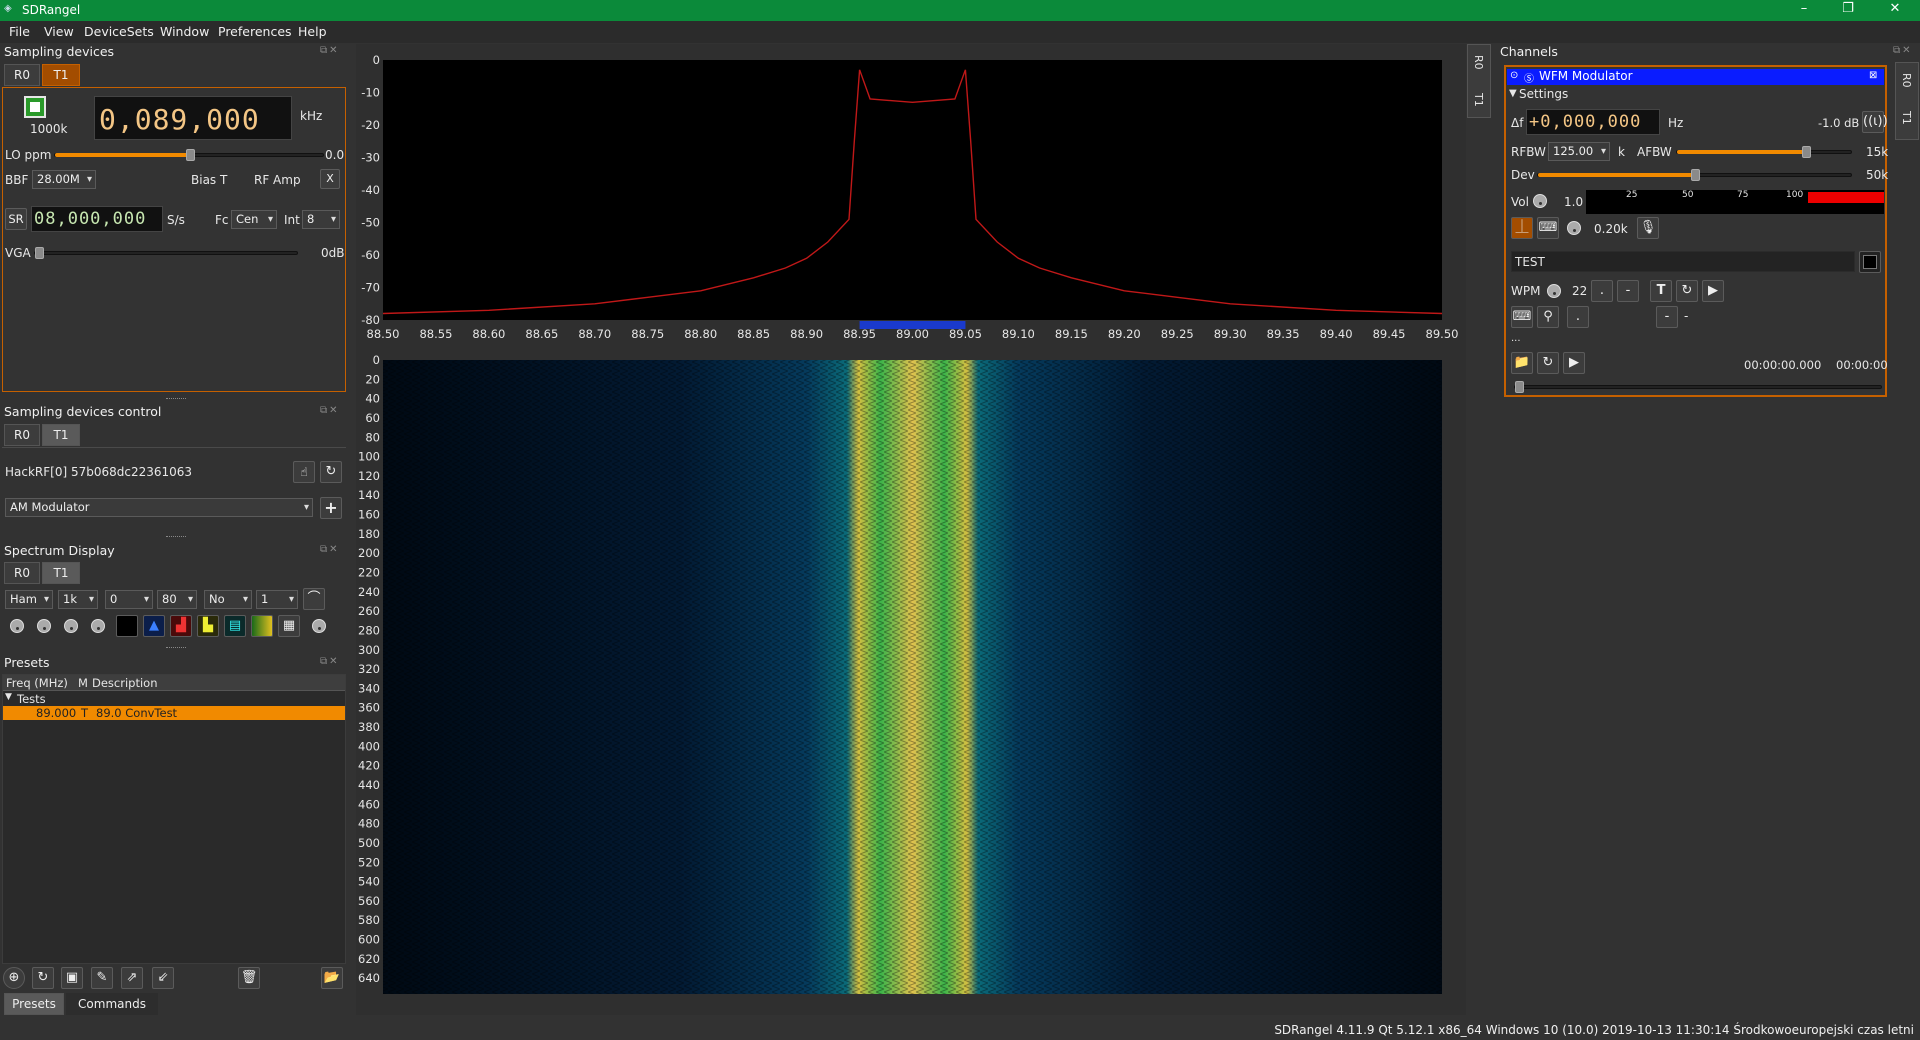  Describe the element at coordinates (1574, 228) in the screenshot. I see `tone-frequency-knob` at that location.